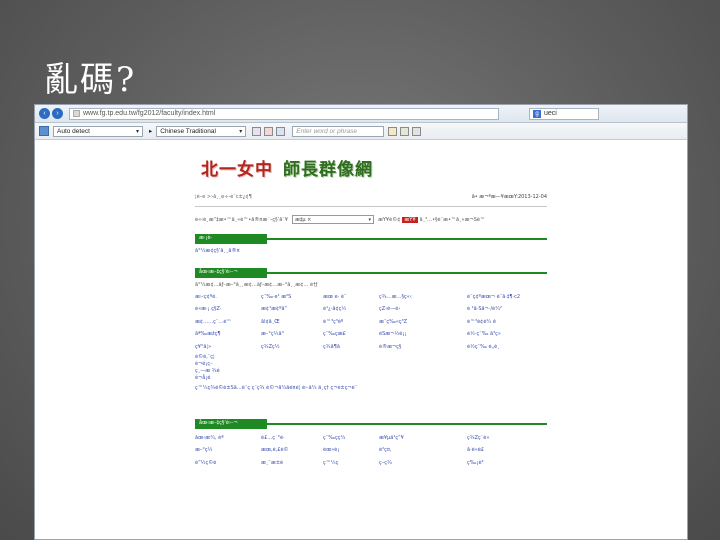 The height and width of the screenshot is (540, 720). I want to click on arrow-right-icon: ▸, so click(151, 131).